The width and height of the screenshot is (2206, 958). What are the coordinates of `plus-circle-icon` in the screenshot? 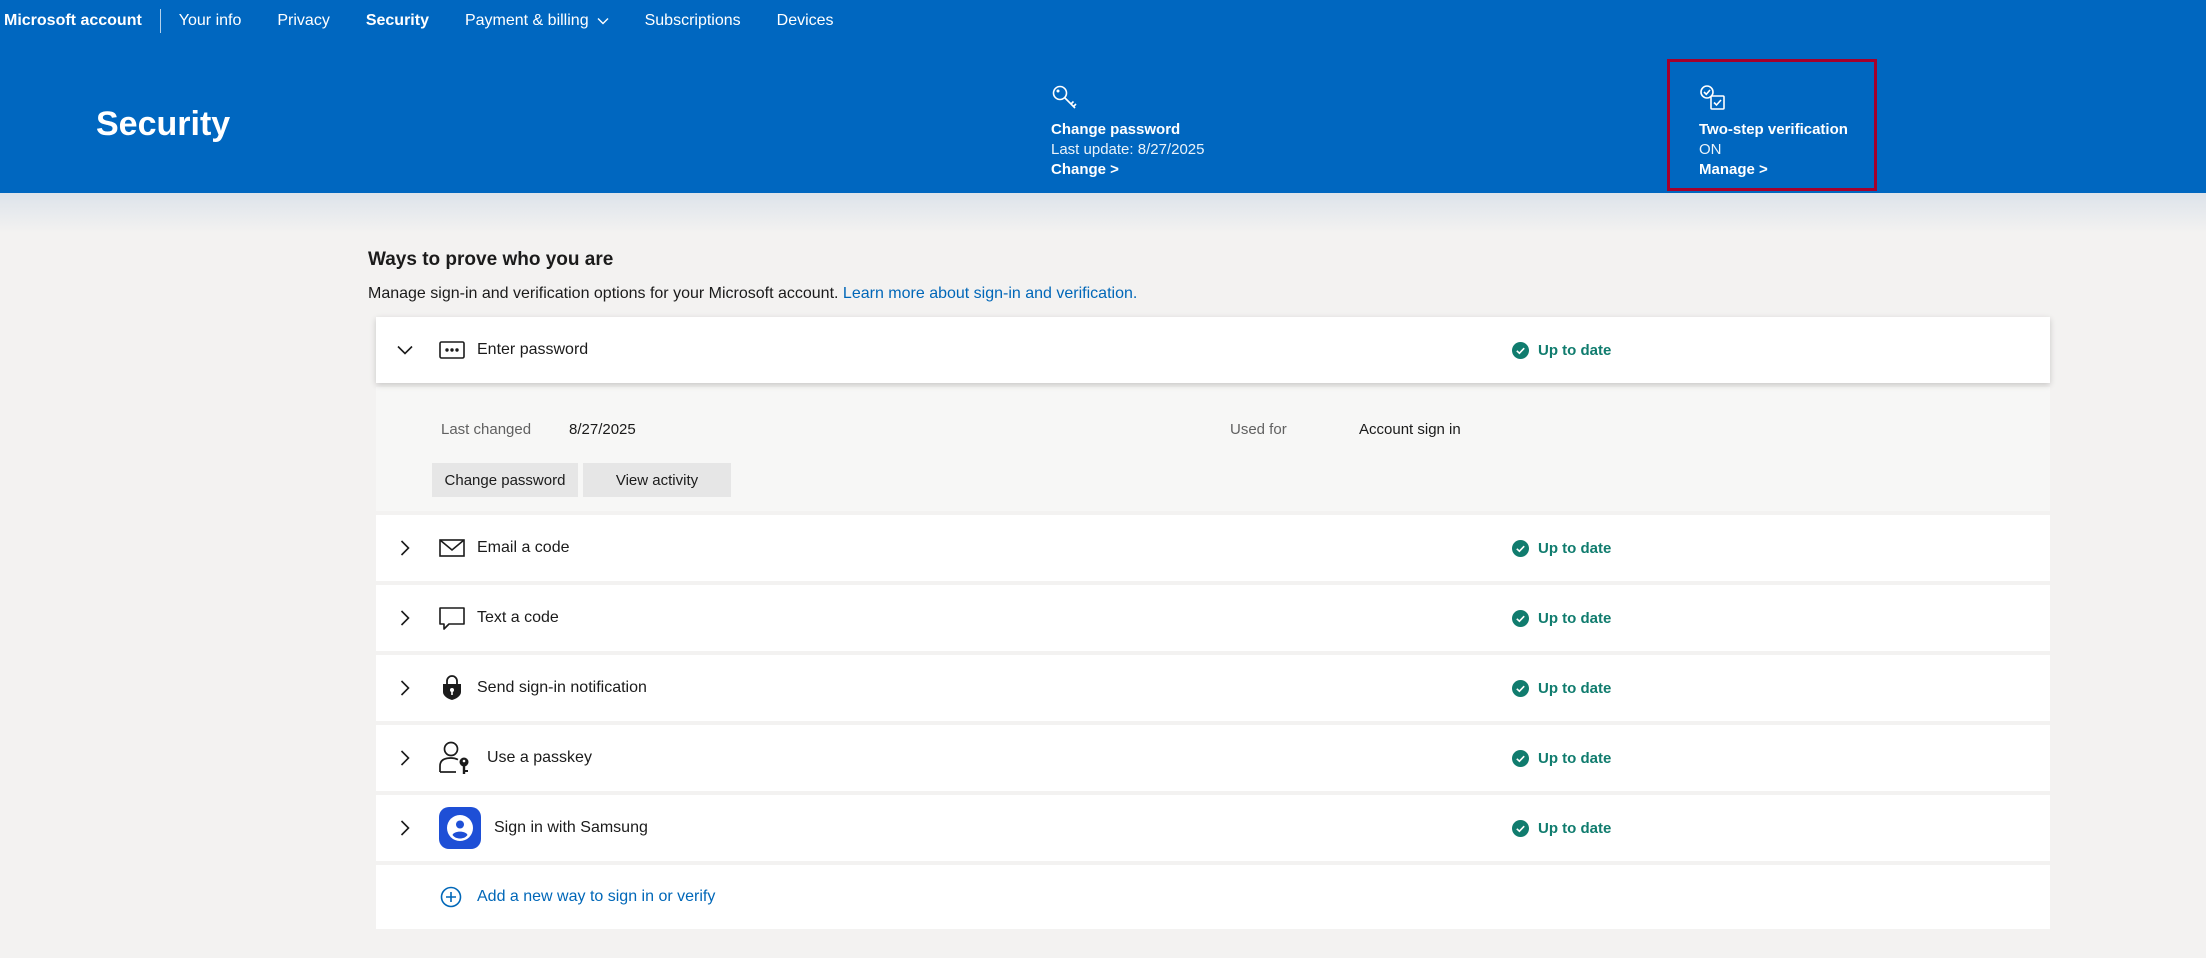 It's located at (451, 897).